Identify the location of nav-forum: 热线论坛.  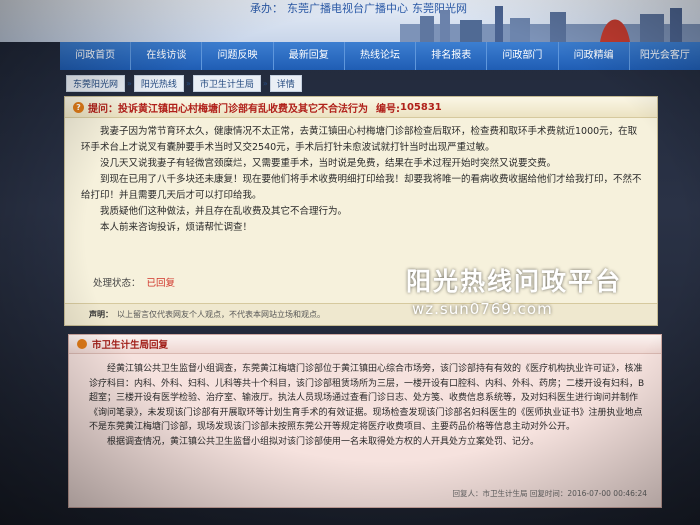
(381, 56).